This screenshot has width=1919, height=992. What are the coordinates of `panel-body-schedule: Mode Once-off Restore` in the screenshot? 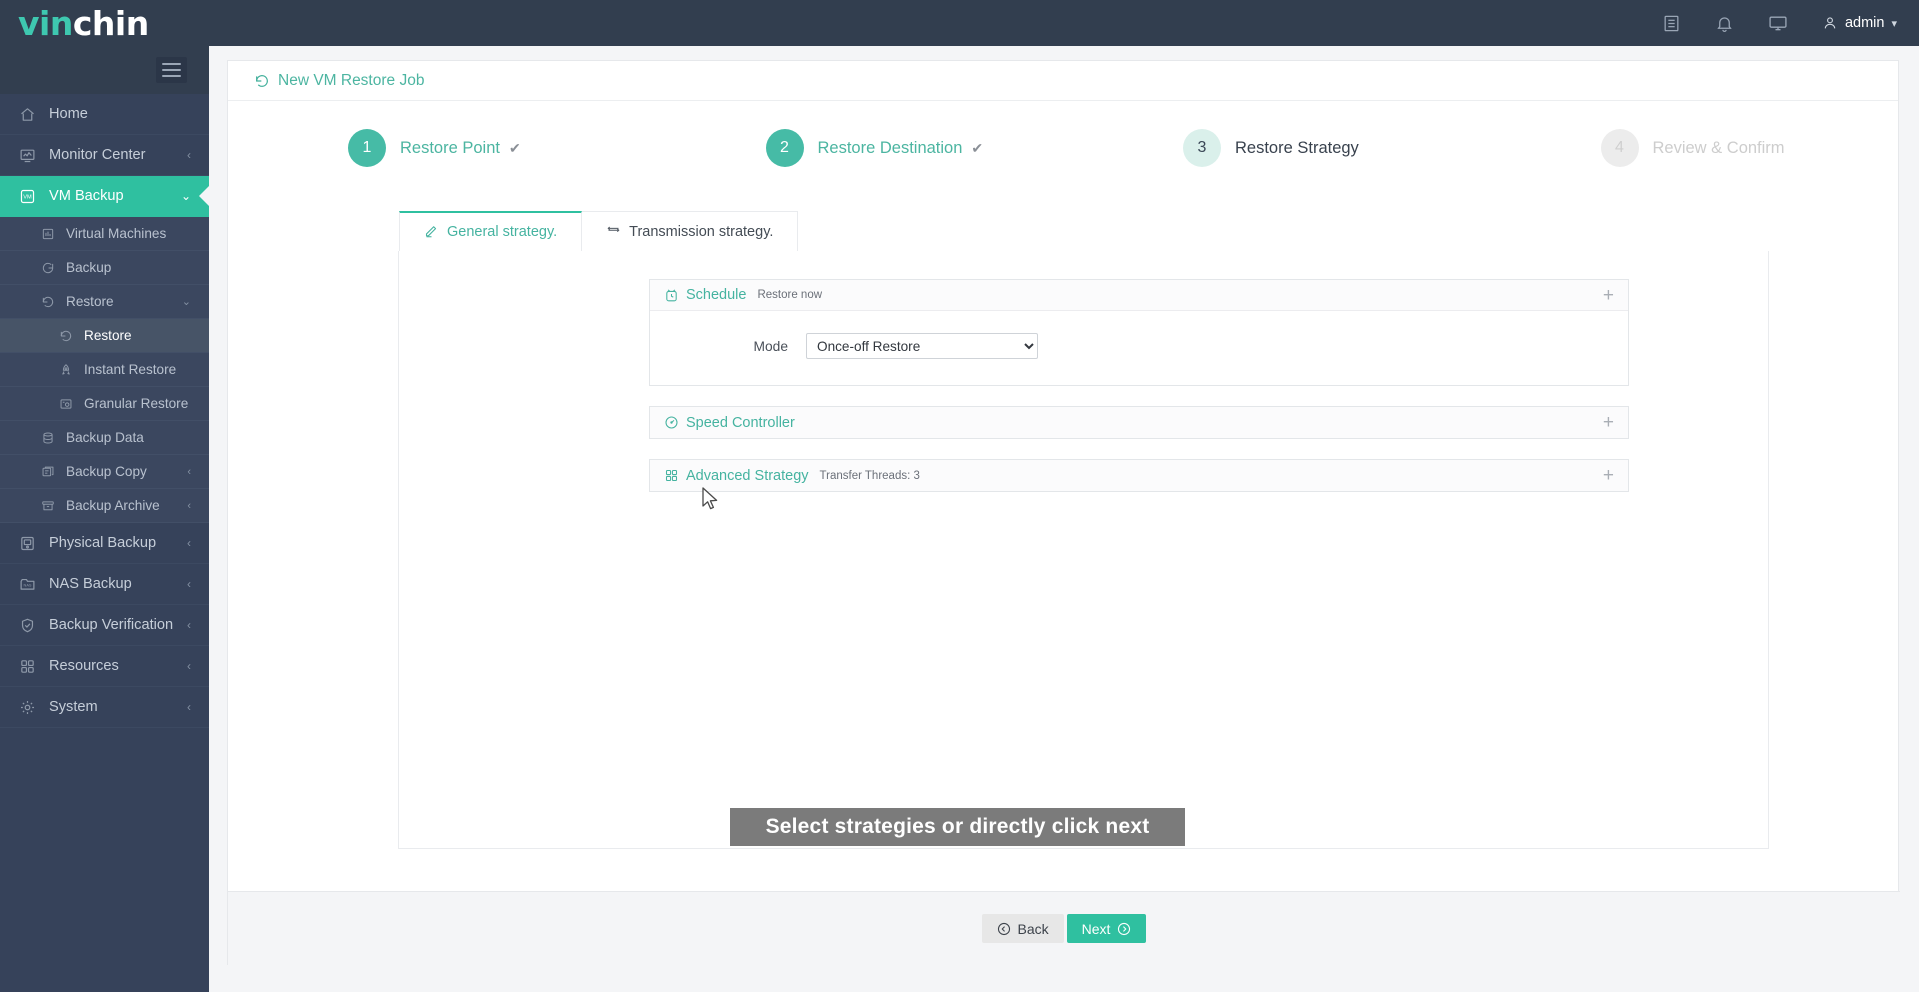 It's located at (1139, 348).